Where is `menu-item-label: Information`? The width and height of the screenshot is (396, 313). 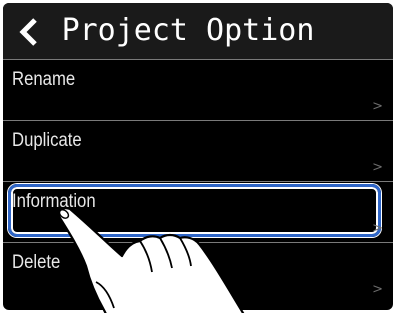
menu-item-label: Information is located at coordinates (54, 201).